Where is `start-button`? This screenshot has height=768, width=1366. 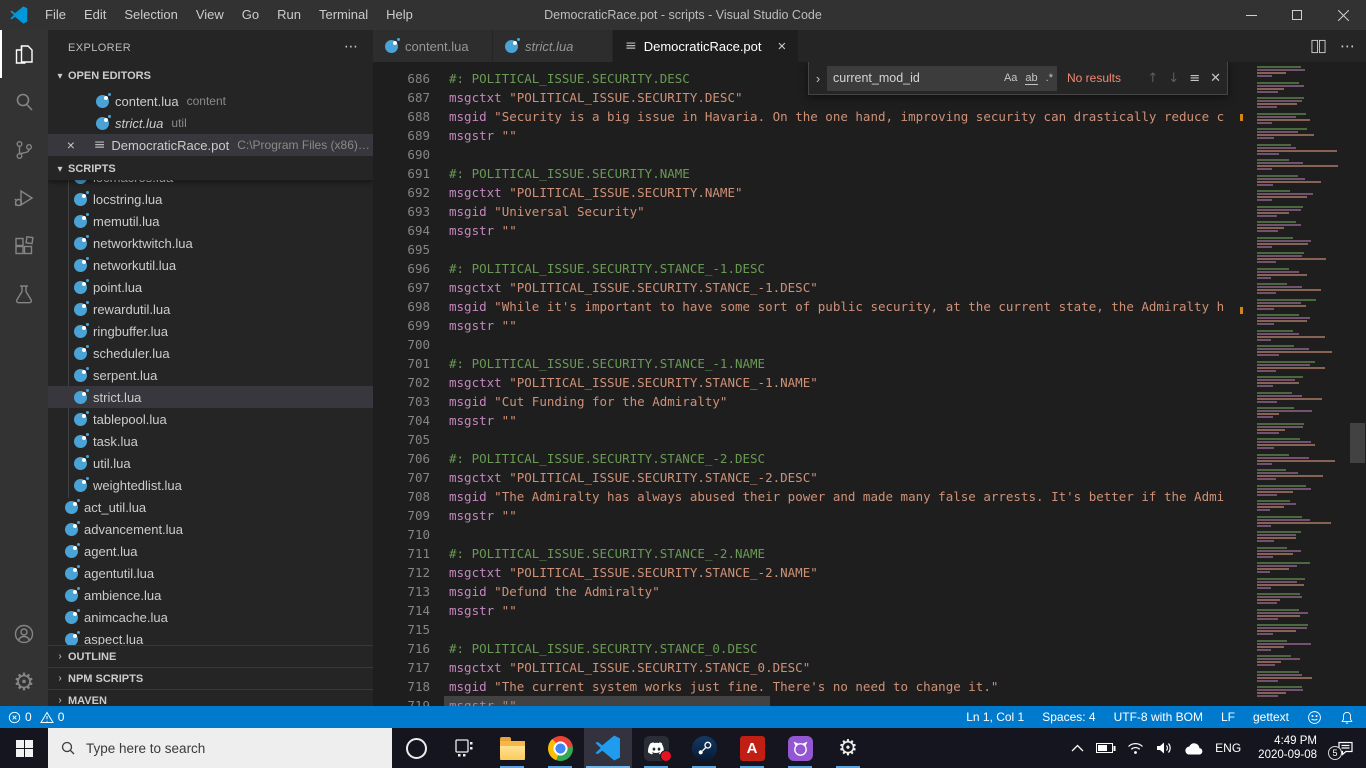 start-button is located at coordinates (24, 748).